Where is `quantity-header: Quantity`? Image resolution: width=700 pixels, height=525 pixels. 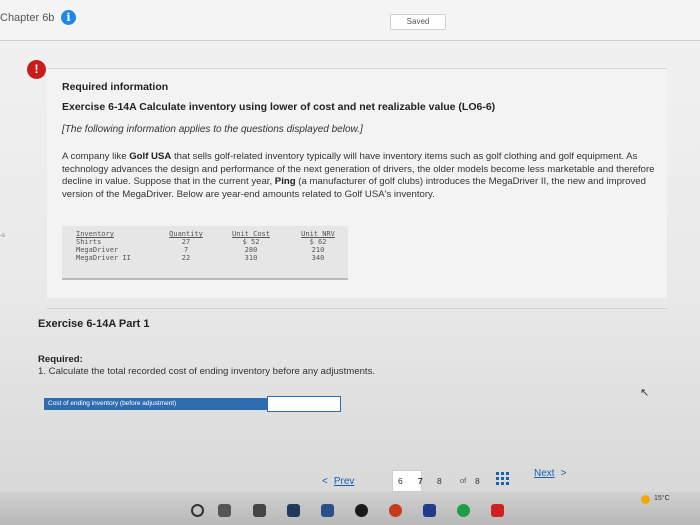 quantity-header: Quantity is located at coordinates (186, 234).